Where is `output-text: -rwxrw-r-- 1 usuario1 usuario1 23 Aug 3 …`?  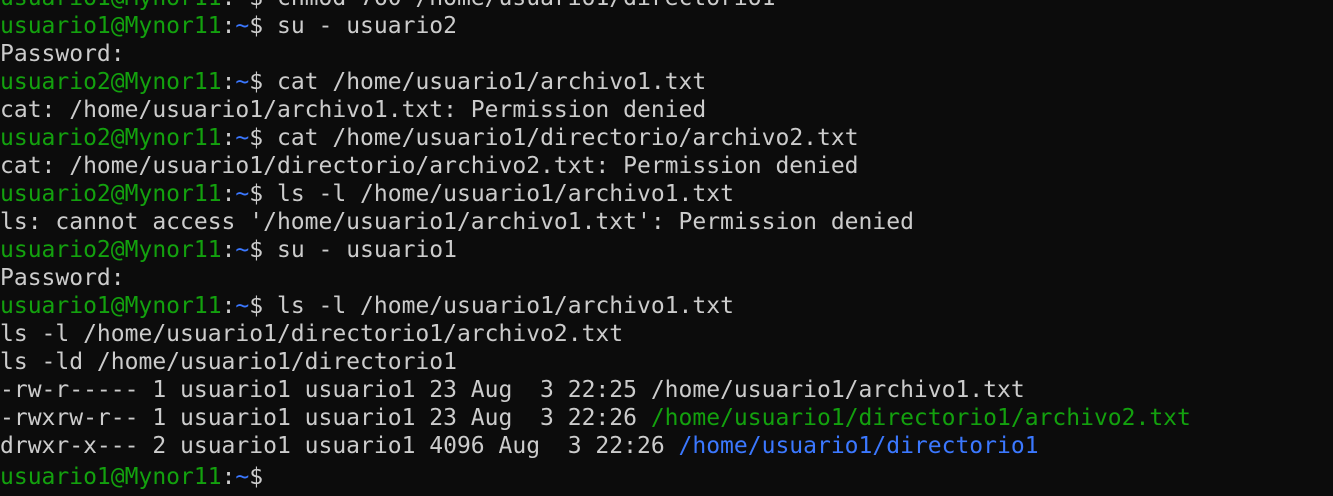
output-text: -rwxrw-r-- 1 usuario1 usuario1 23 Aug 3 … is located at coordinates (325, 418).